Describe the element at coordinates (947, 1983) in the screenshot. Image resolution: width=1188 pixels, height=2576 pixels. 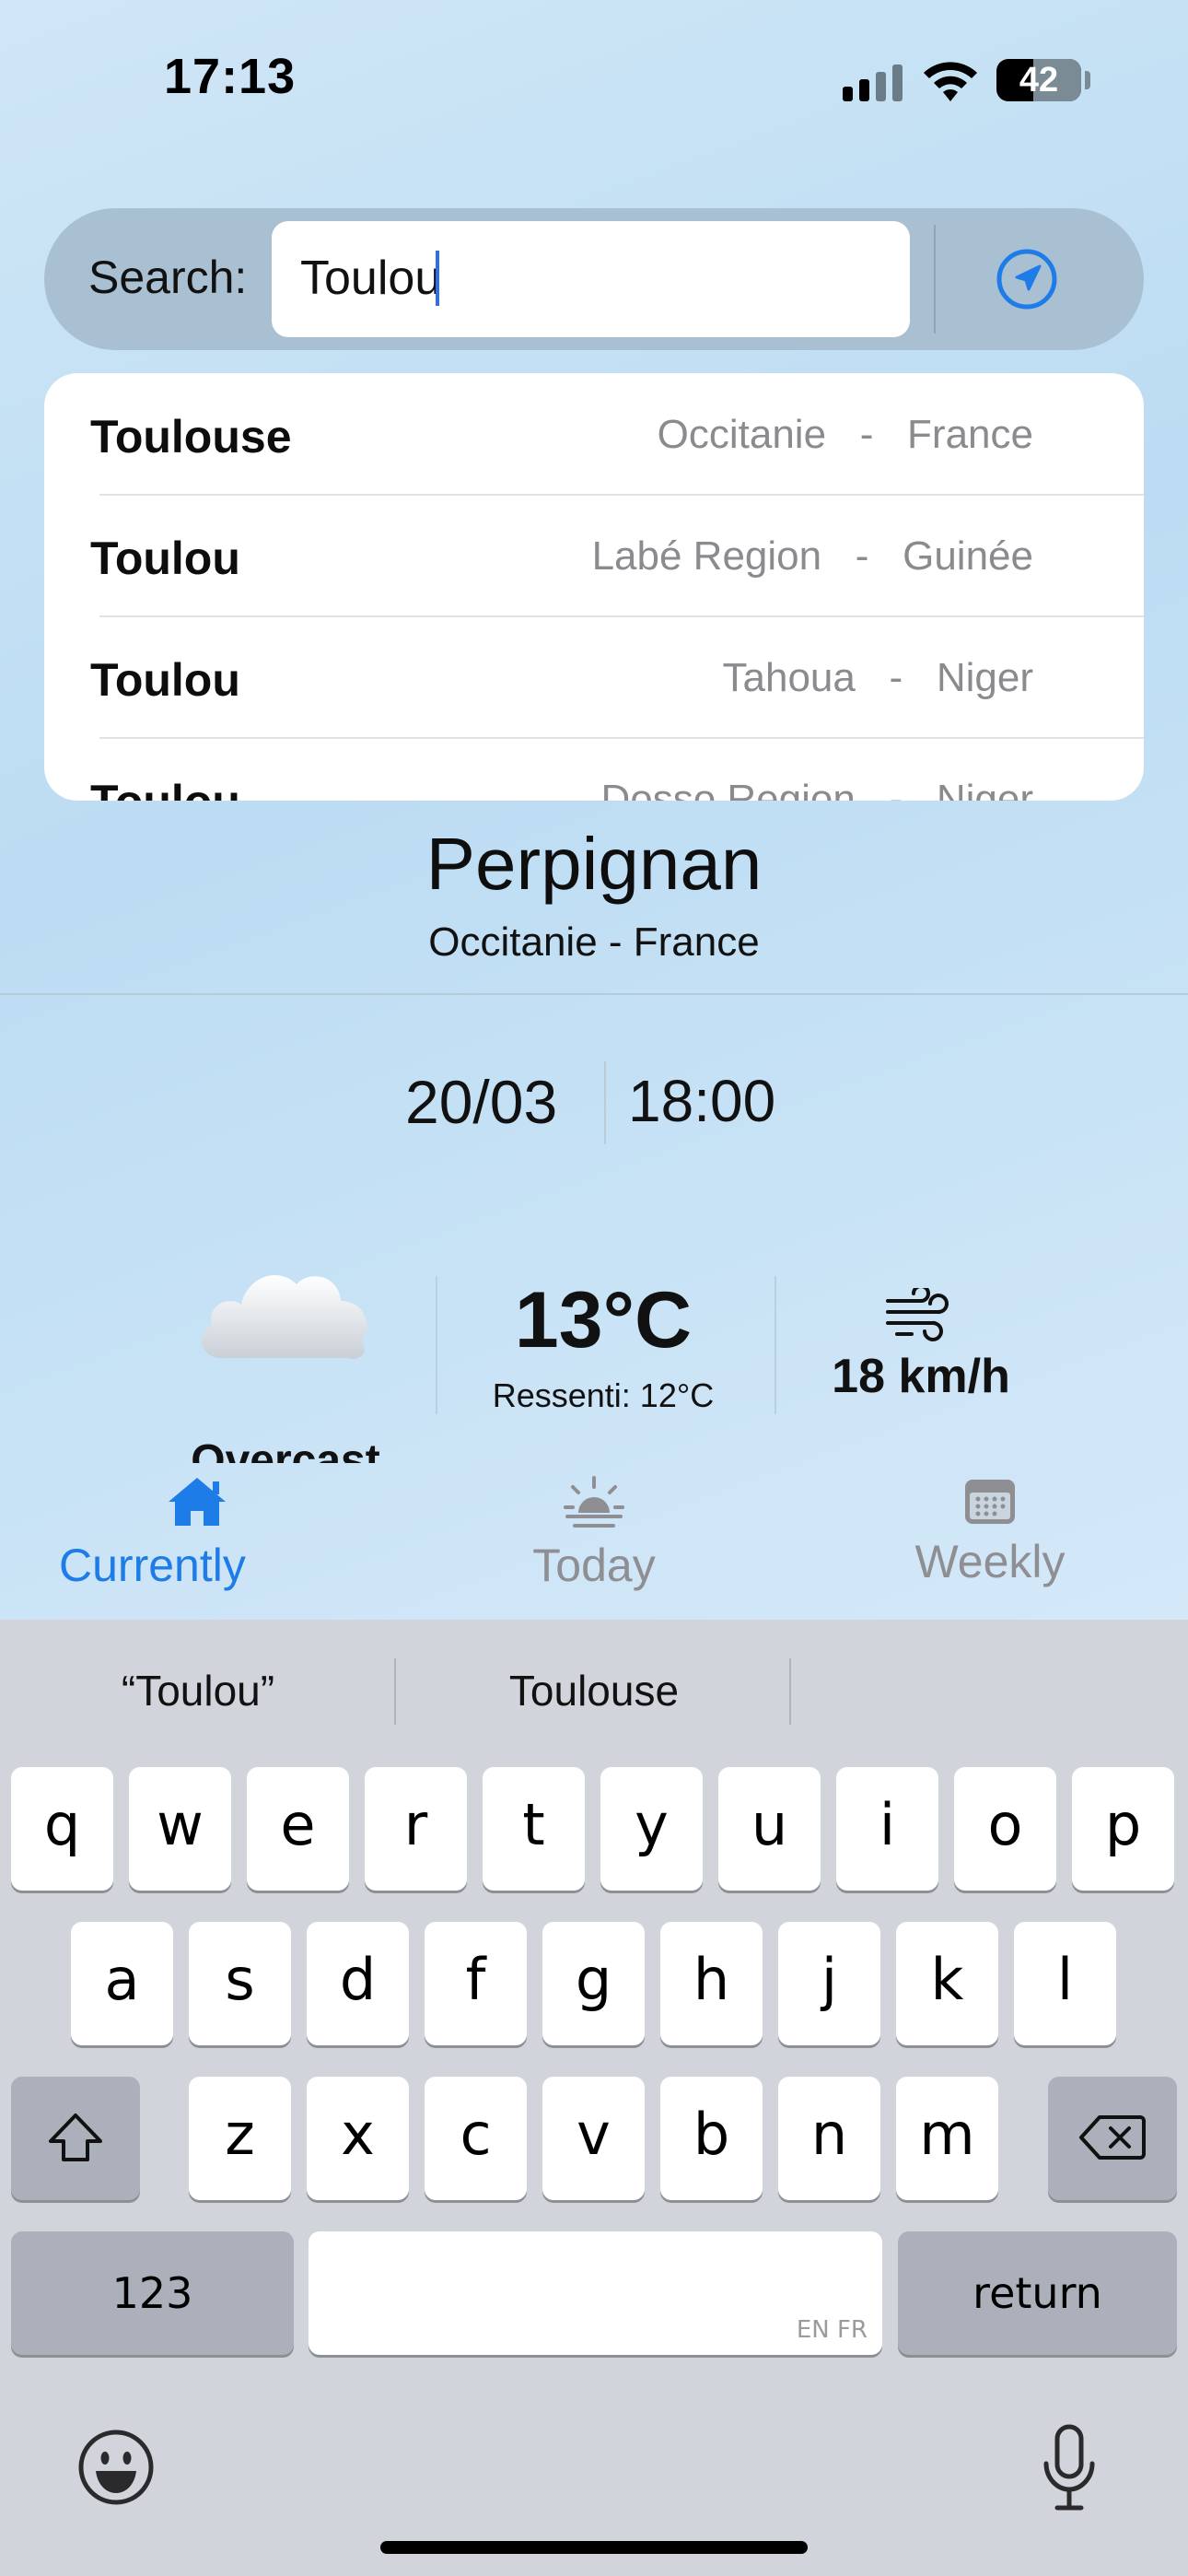
I see `key-k: k` at that location.